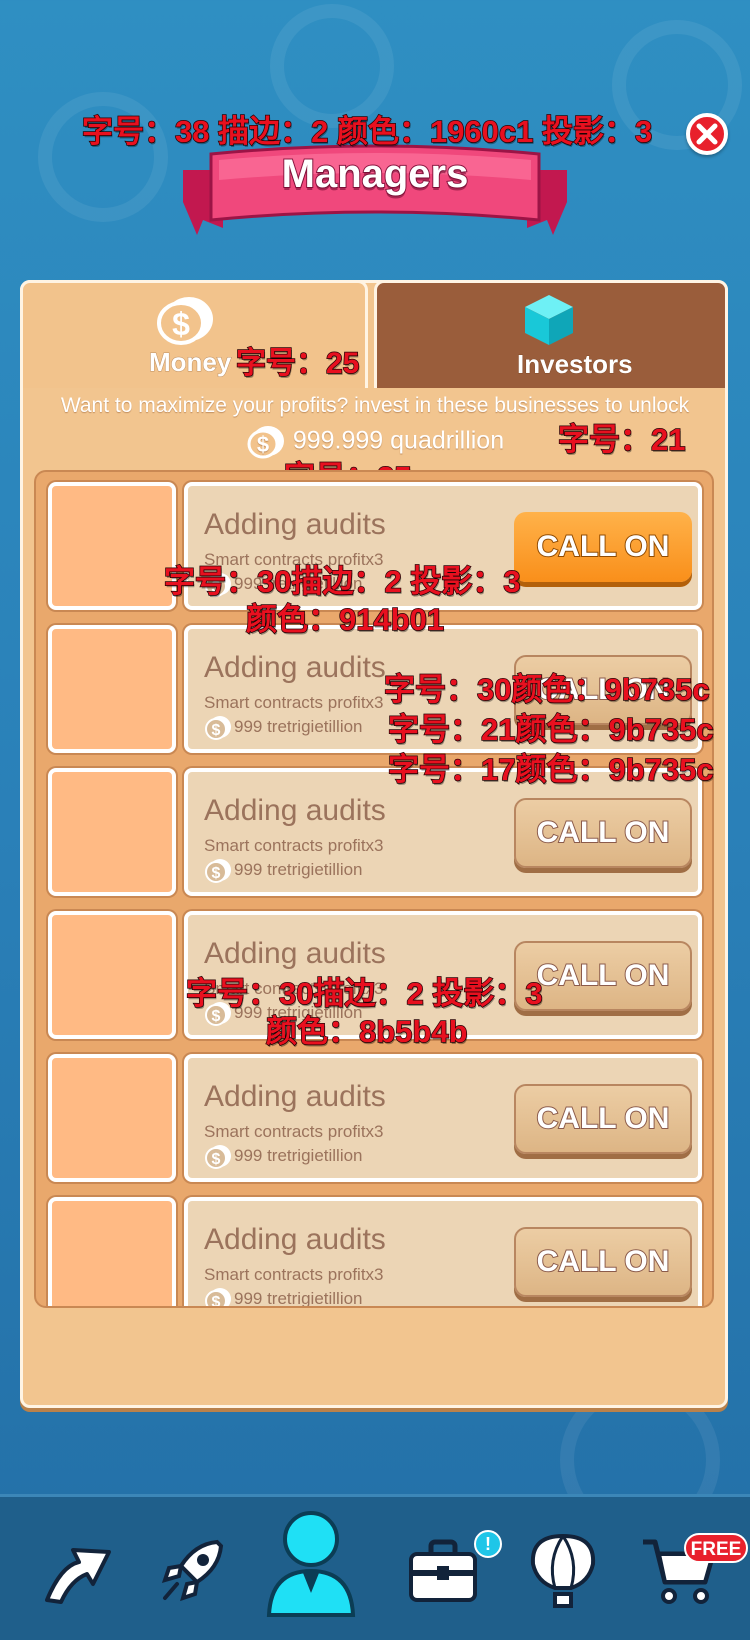 The height and width of the screenshot is (1640, 750). I want to click on manager-icon, so click(311, 1564).